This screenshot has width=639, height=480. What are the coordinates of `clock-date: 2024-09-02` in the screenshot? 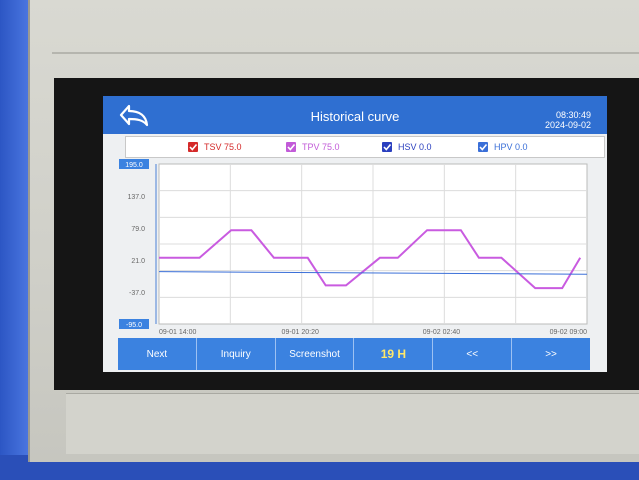 It's located at (567, 125).